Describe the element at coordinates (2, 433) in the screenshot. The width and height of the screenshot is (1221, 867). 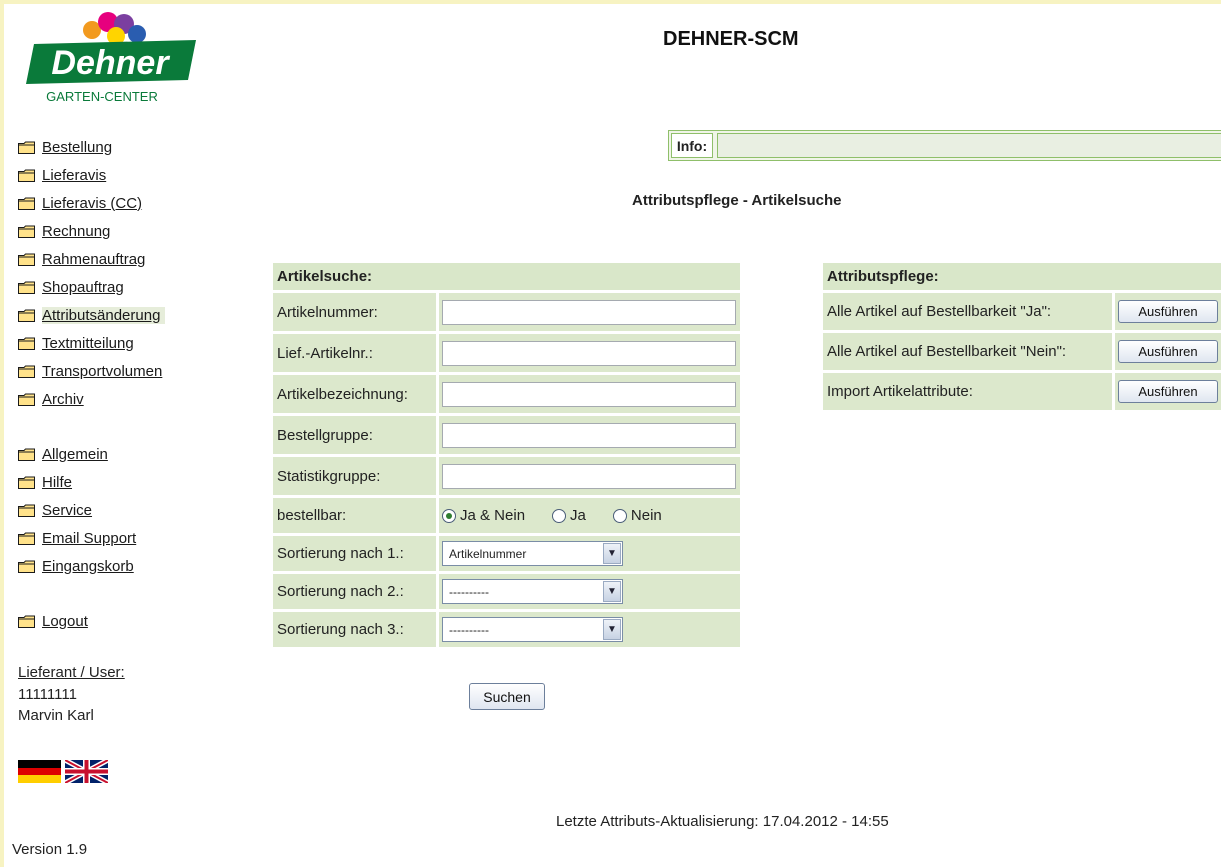
I see `left-frame-border` at that location.